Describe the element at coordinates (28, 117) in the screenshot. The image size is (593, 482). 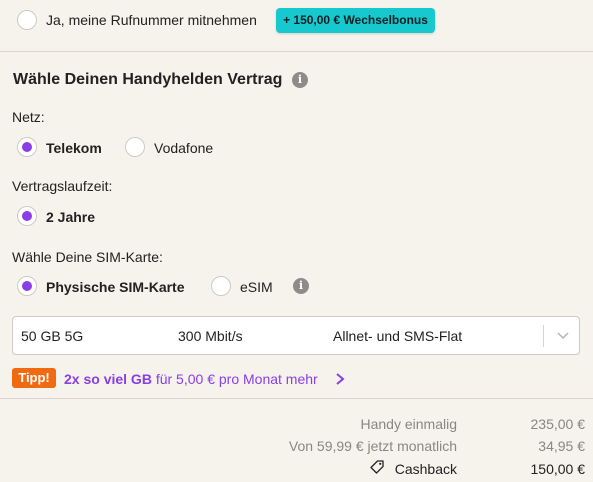
I see `network-label: Netz:` at that location.